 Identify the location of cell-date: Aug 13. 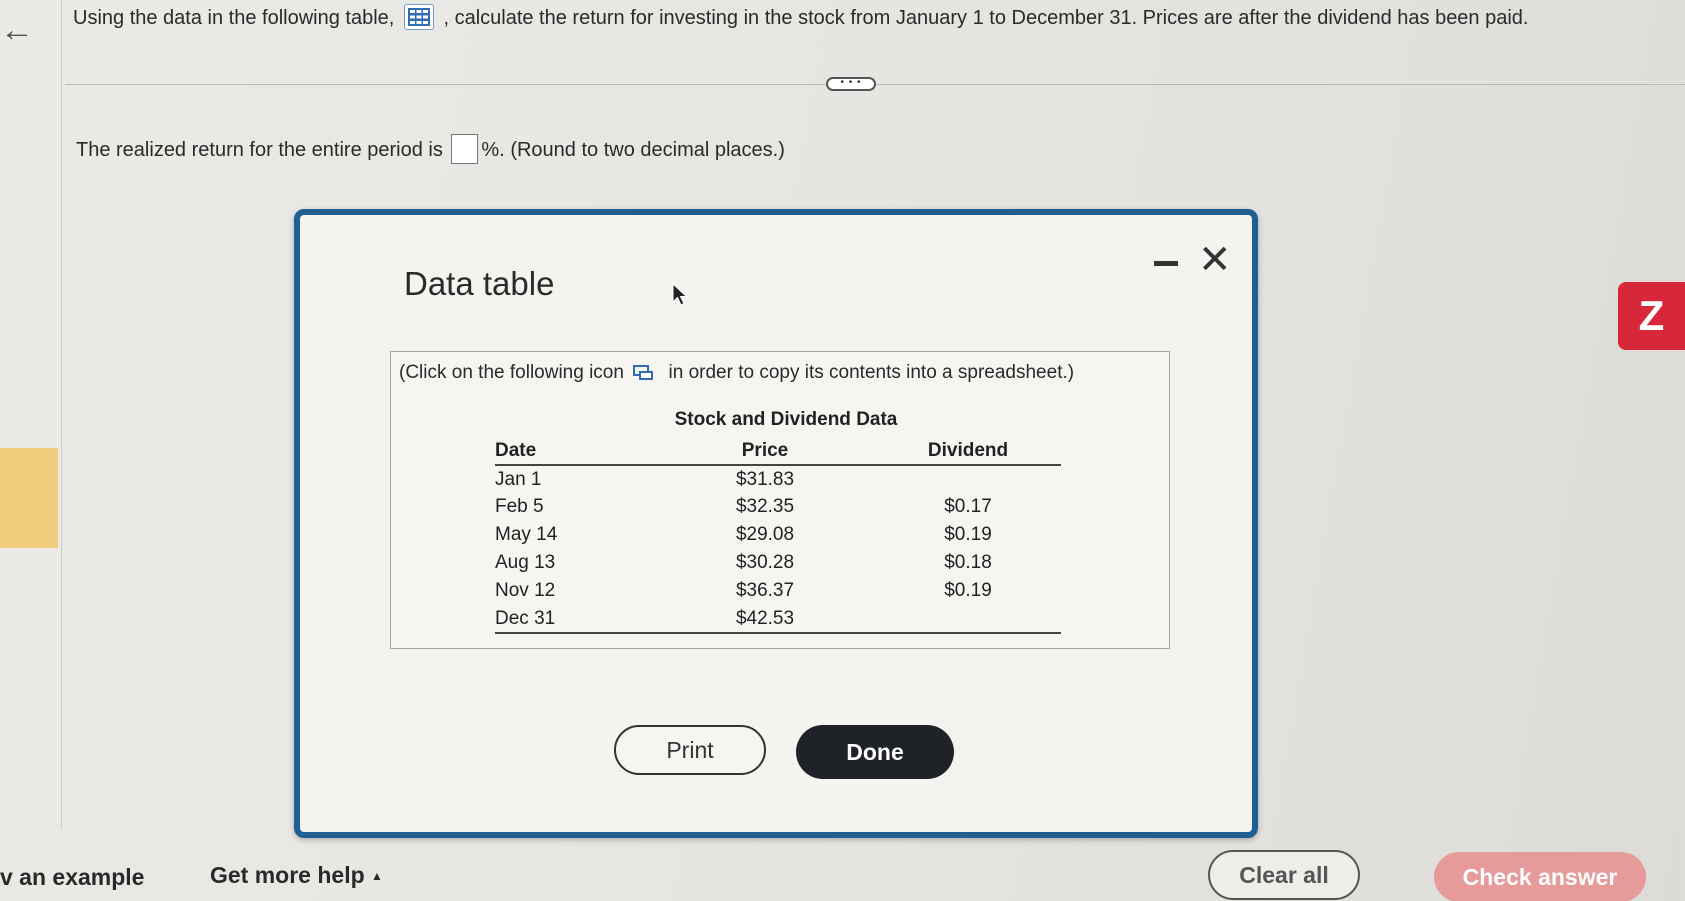
(525, 562).